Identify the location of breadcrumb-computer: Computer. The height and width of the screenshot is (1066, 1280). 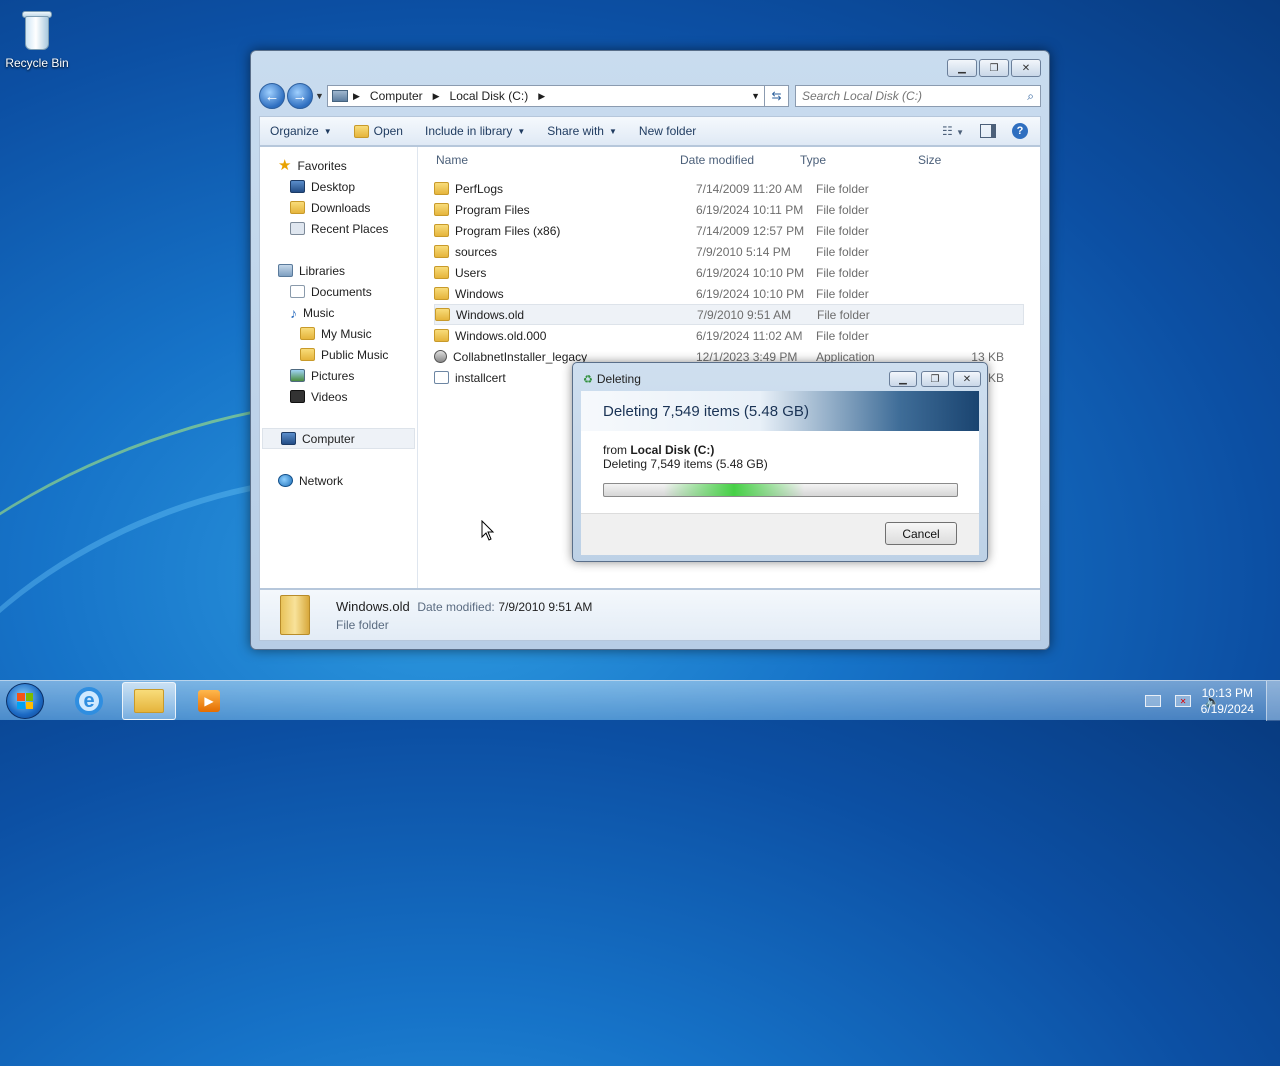
(396, 96).